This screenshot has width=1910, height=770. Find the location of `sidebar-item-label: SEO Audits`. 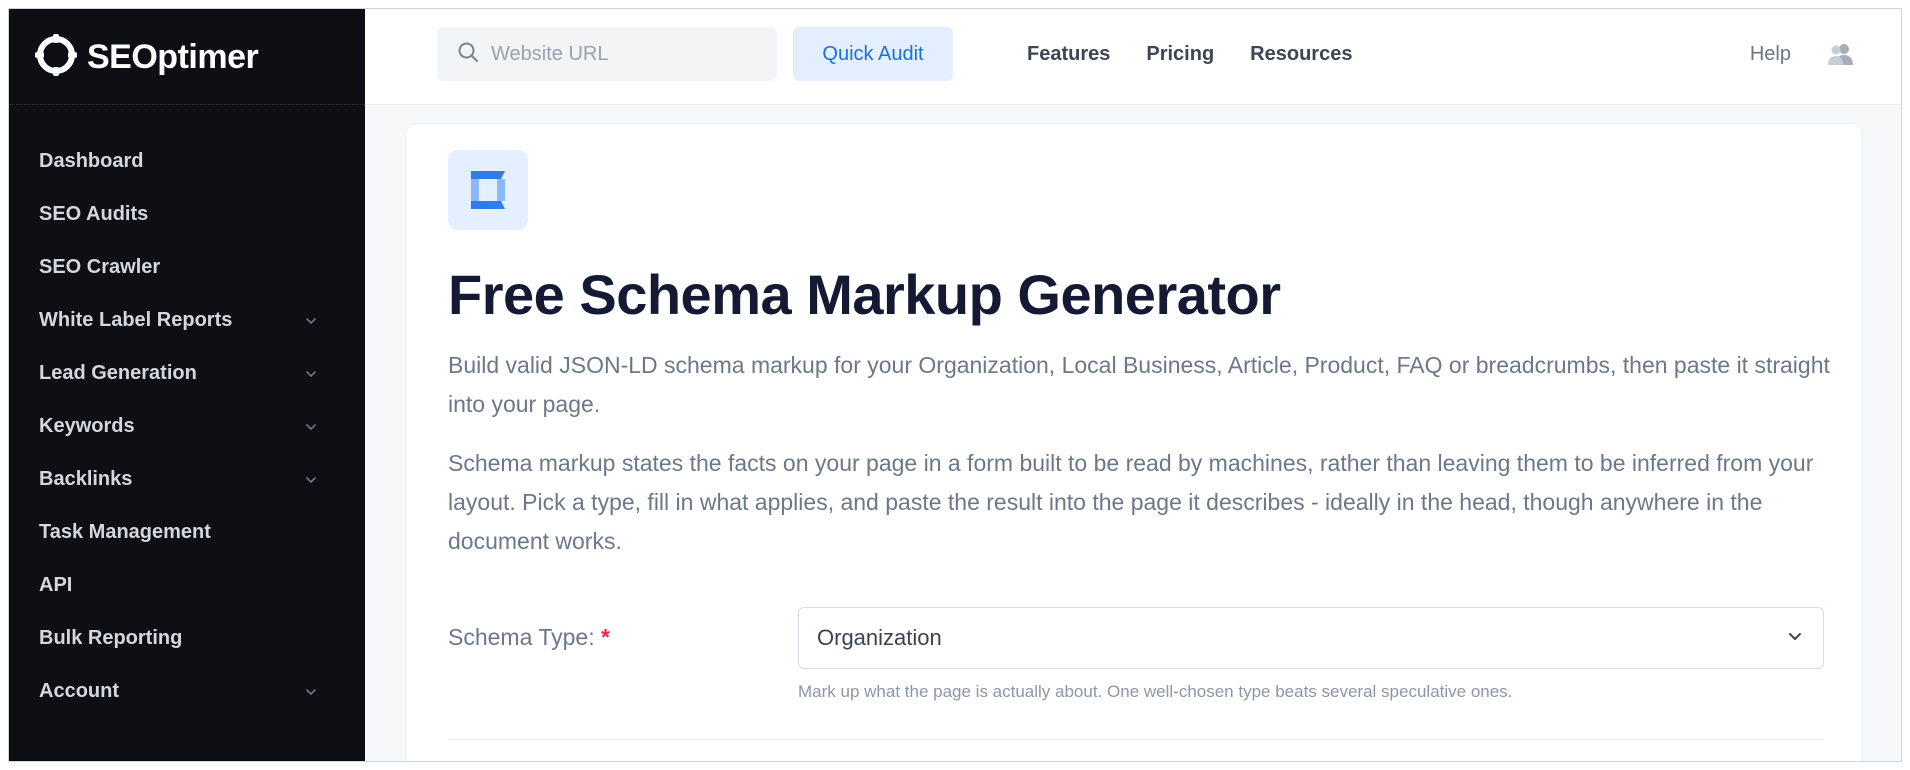

sidebar-item-label: SEO Audits is located at coordinates (94, 214).